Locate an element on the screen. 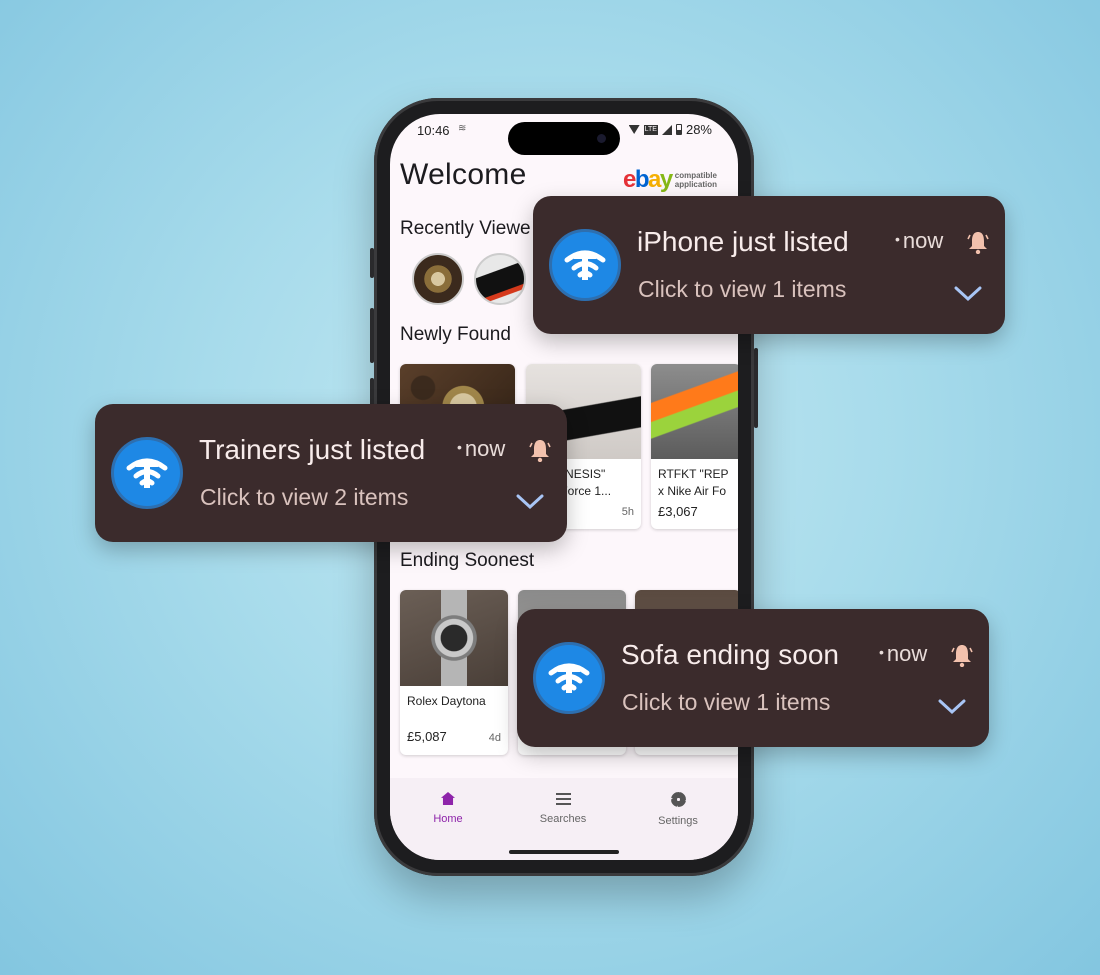  battery-percent: 28% is located at coordinates (698, 129).